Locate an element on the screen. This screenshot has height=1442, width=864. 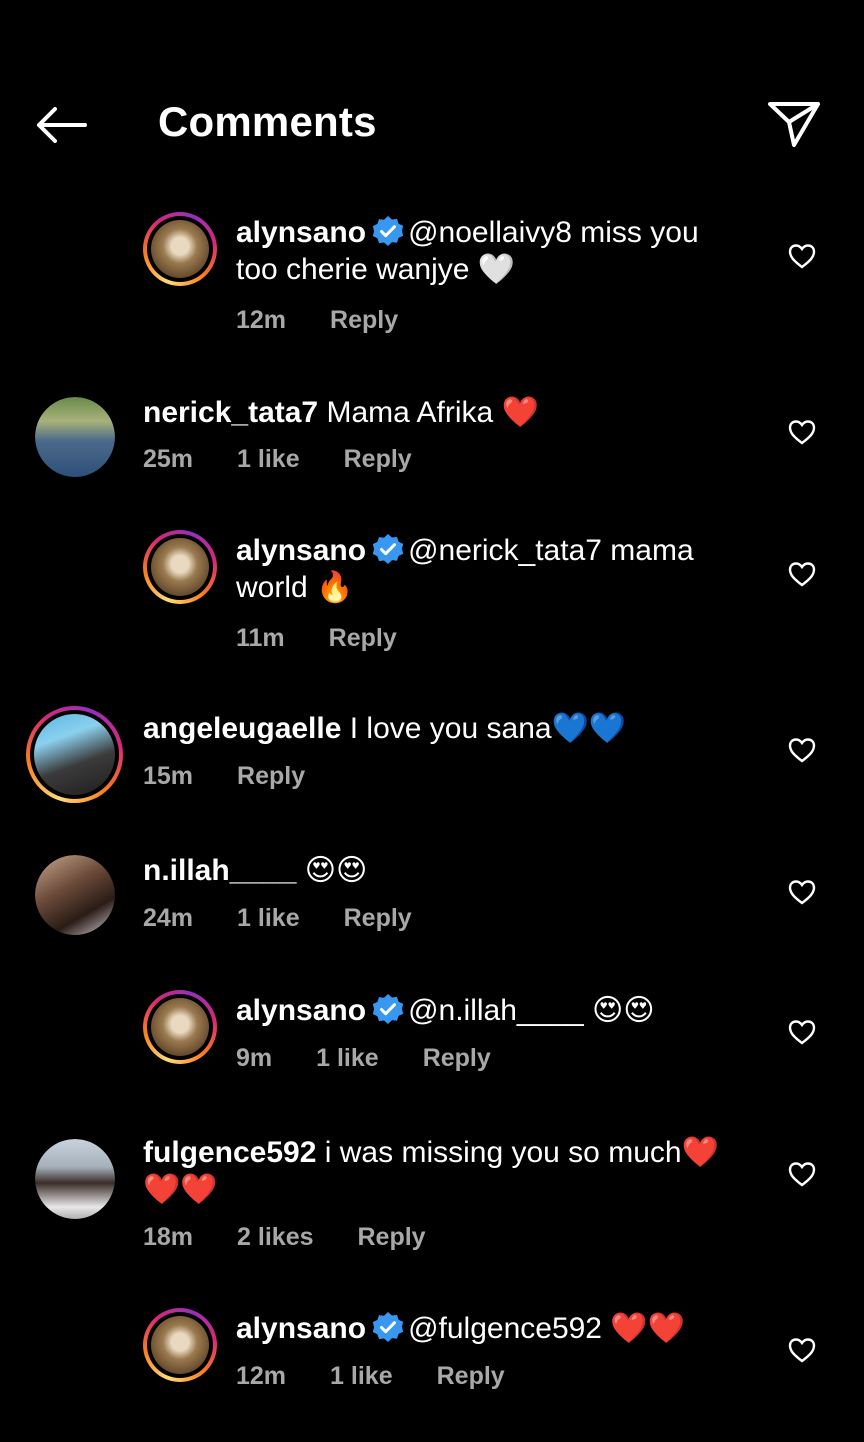
timestamp: 24m is located at coordinates (168, 918).